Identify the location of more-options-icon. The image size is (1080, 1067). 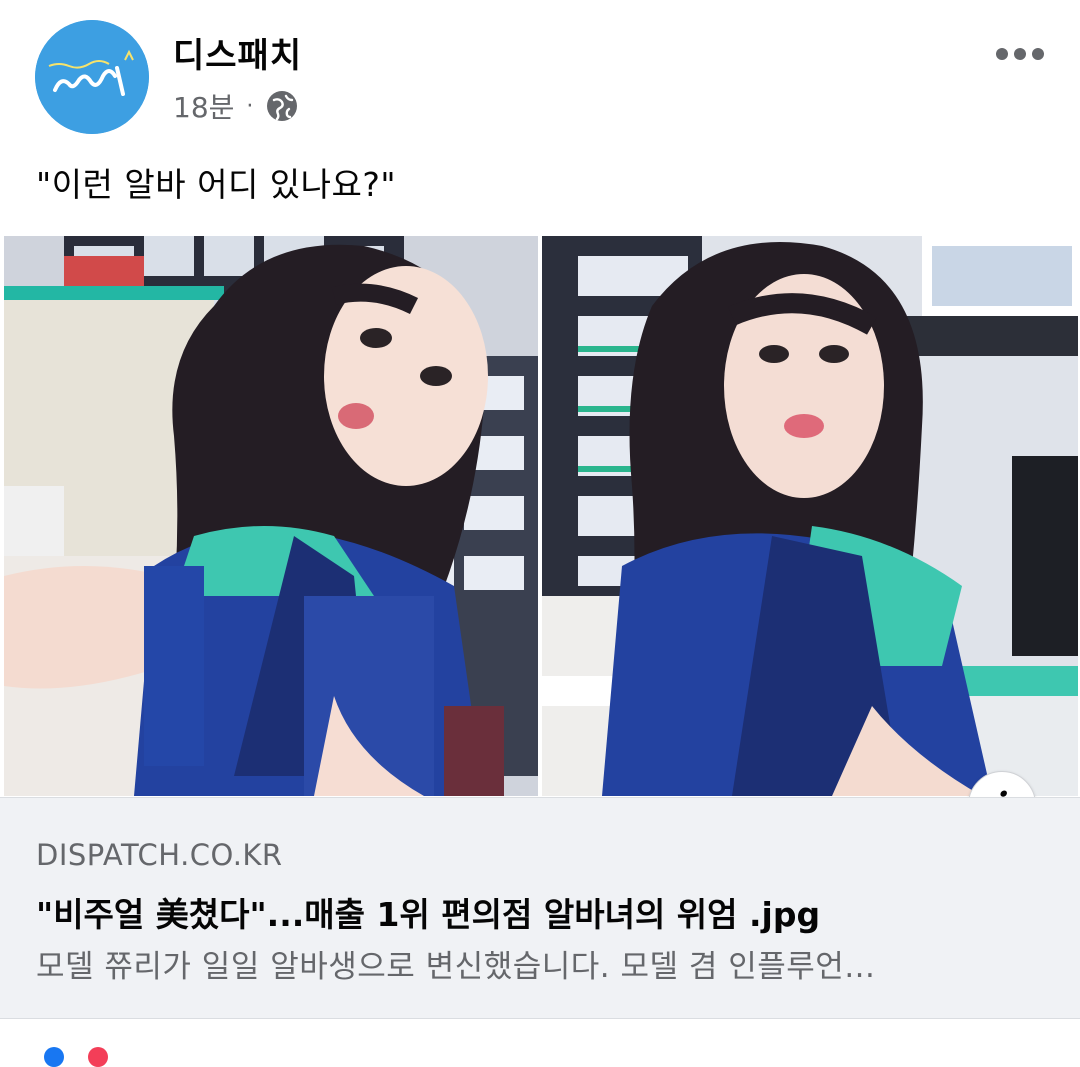
(1021, 54).